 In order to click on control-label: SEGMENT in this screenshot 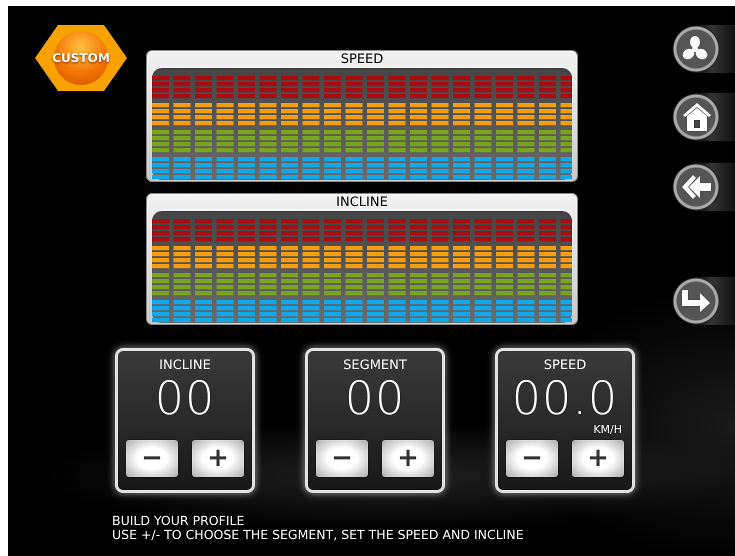, I will do `click(375, 366)`.